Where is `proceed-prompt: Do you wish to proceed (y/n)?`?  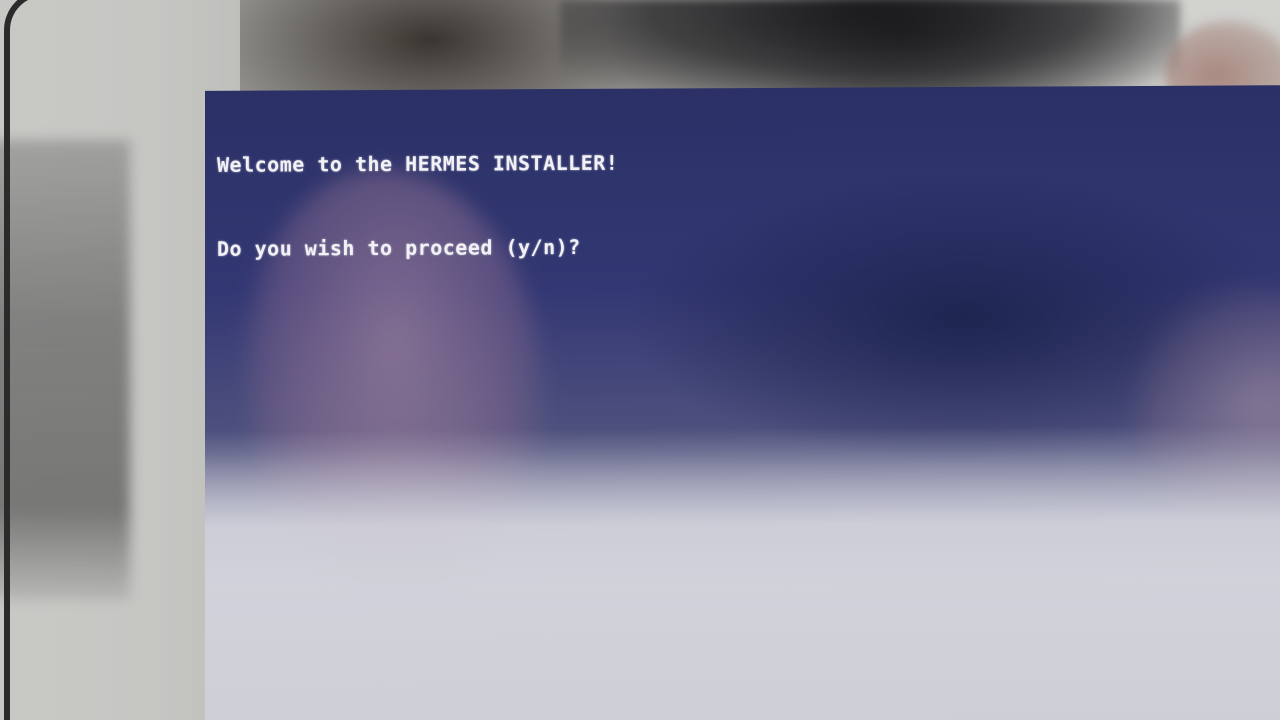 proceed-prompt: Do you wish to proceed (y/n)? is located at coordinates (399, 247).